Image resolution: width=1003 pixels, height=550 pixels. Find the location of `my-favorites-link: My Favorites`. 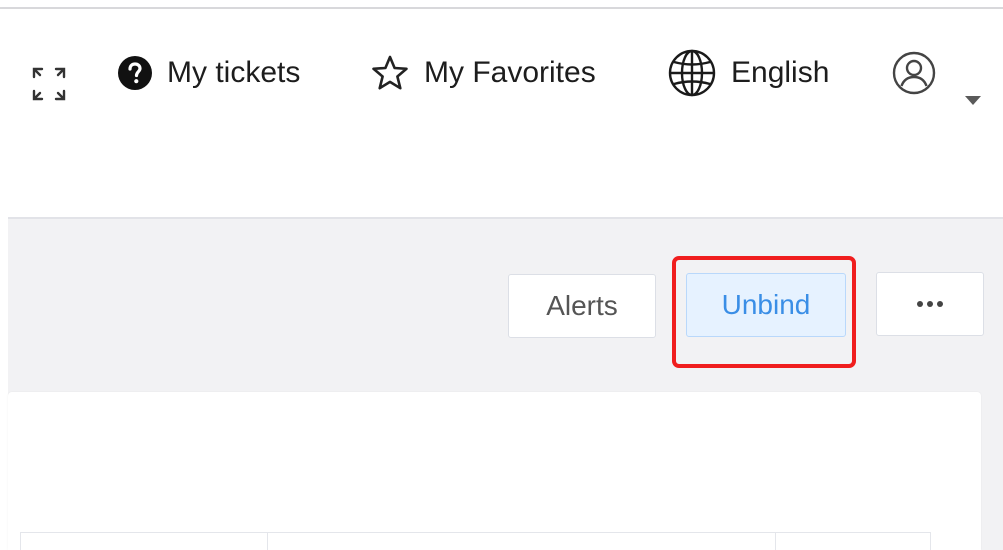

my-favorites-link: My Favorites is located at coordinates (483, 73).